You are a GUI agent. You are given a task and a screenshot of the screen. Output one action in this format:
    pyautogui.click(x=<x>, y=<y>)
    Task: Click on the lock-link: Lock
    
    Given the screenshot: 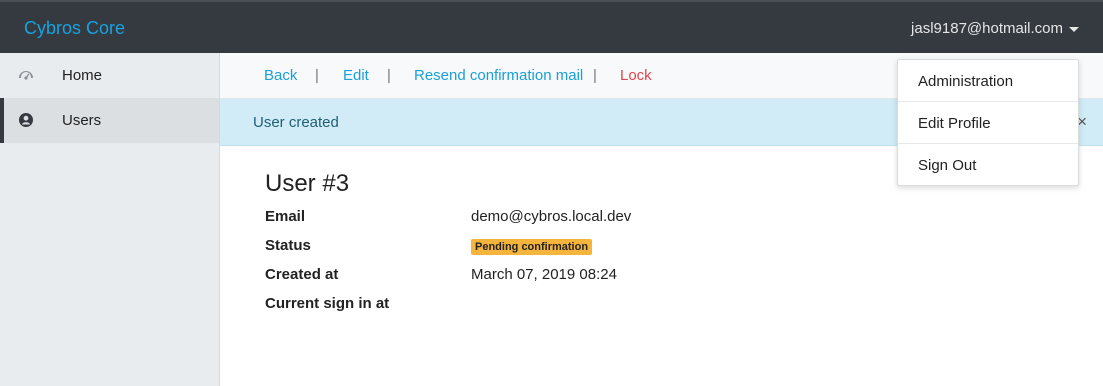 What is the action you would take?
    pyautogui.click(x=636, y=75)
    